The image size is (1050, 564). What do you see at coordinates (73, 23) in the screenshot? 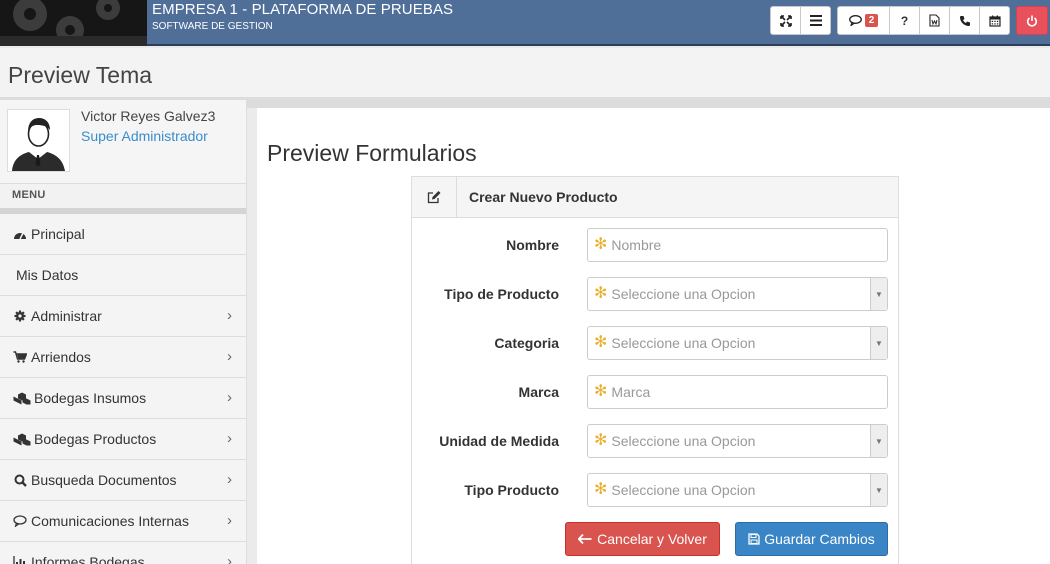
I see `company-logo` at bounding box center [73, 23].